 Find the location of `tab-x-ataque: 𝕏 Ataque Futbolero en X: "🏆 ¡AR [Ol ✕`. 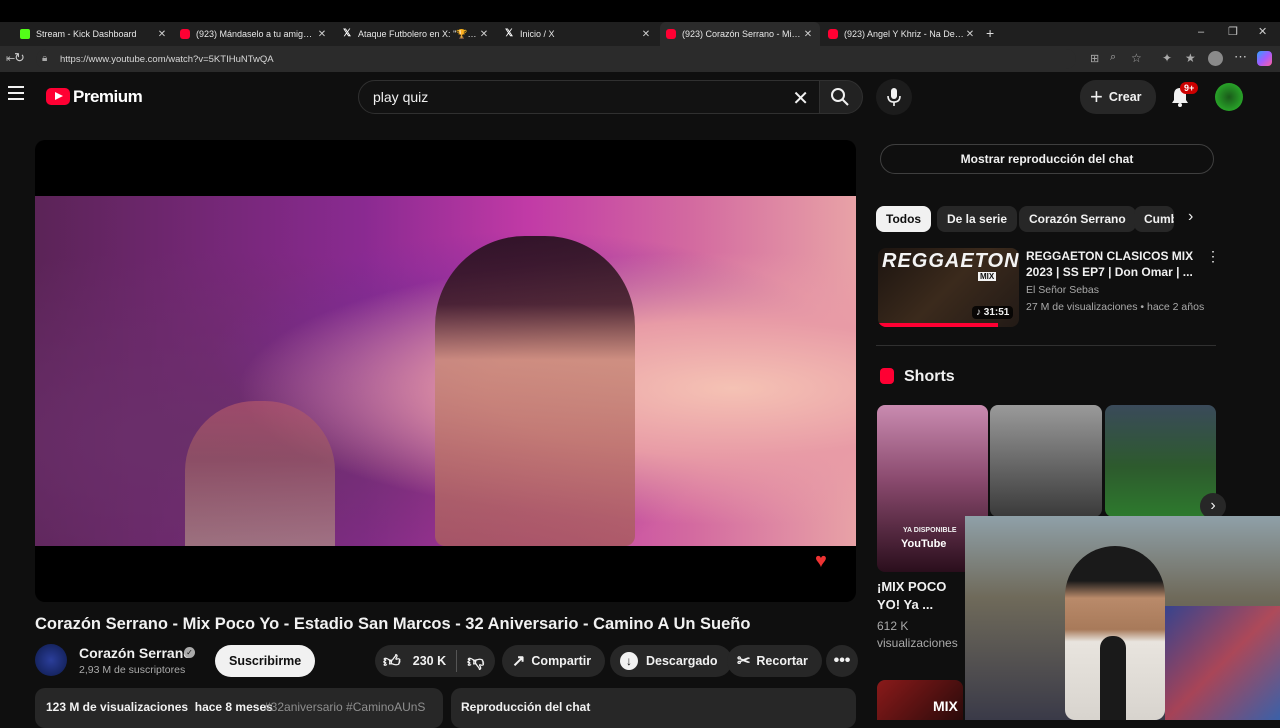

tab-x-ataque: 𝕏 Ataque Futbolero en X: "🏆 ¡AR [Ol ✕ is located at coordinates (416, 34).